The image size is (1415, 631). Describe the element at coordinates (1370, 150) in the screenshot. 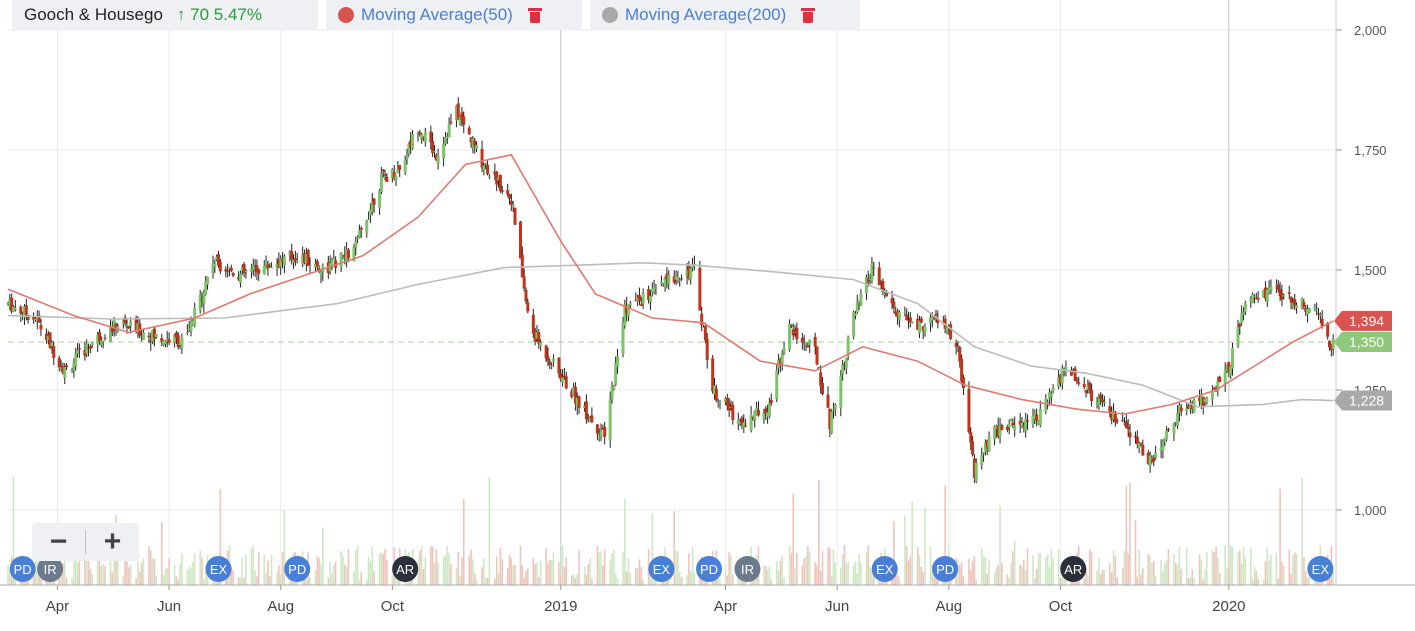

I see `y-tick-label: 1,750` at that location.